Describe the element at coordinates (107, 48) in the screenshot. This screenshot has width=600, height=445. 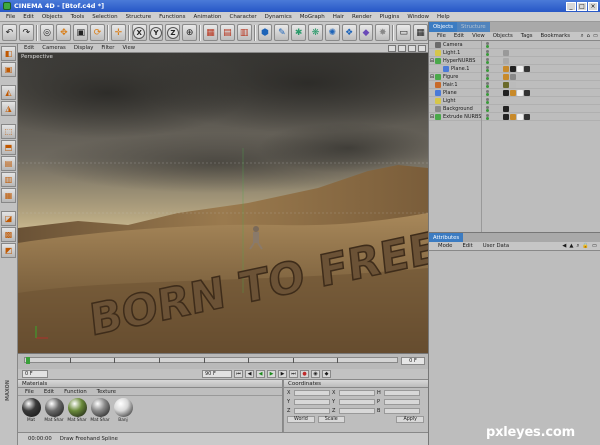
I see `viewport-menu-filter: Filter` at that location.